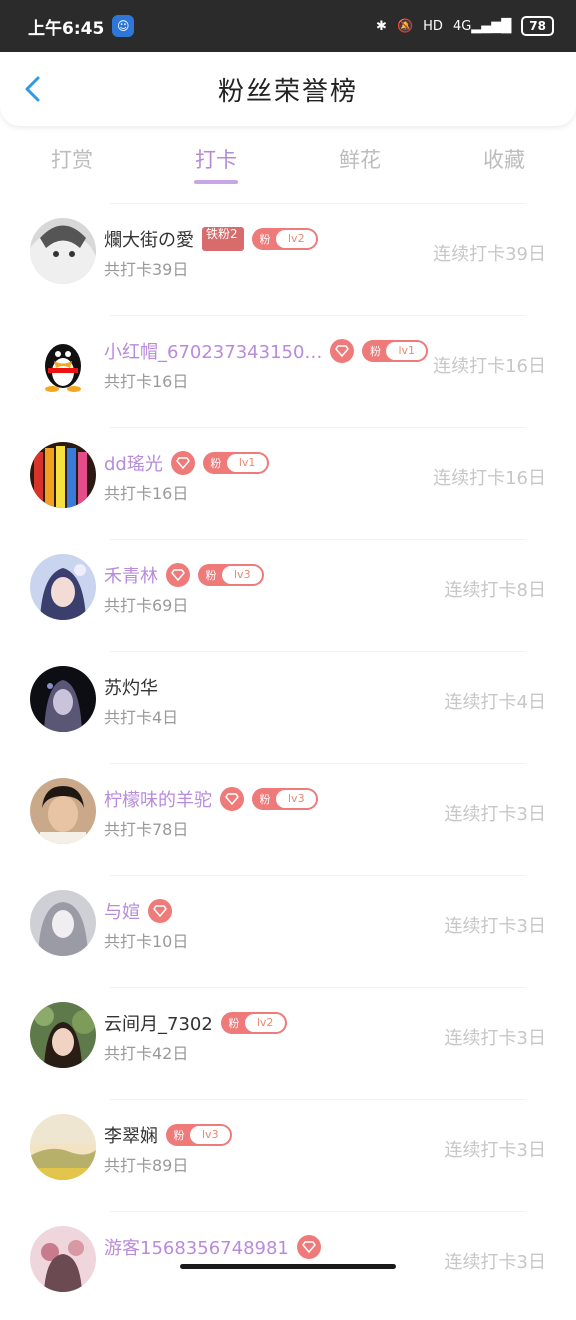  What do you see at coordinates (360, 163) in the screenshot?
I see `tab-flowers: 鲜花` at bounding box center [360, 163].